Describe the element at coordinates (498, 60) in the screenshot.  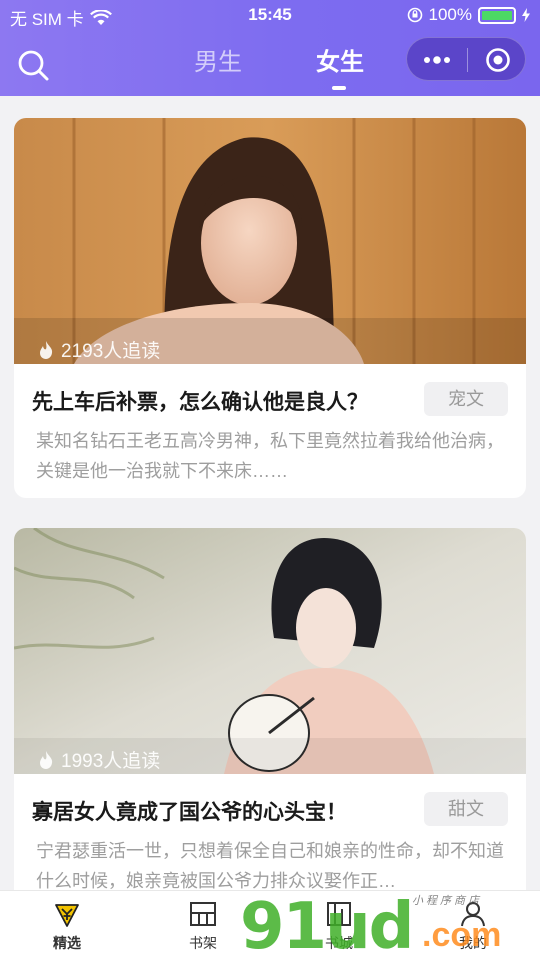
I see `target-close-icon` at that location.